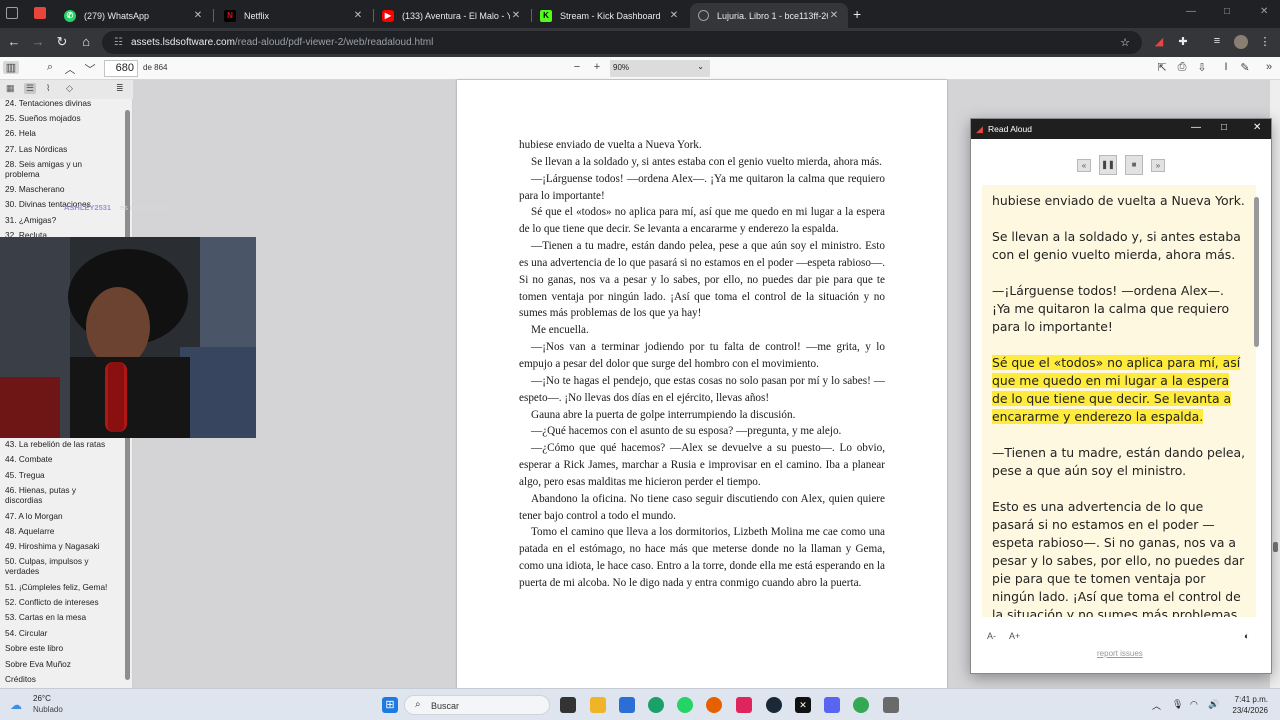 This screenshot has width=1280, height=720. Describe the element at coordinates (1162, 67) in the screenshot. I see `open-file-icon: ⇱` at that location.